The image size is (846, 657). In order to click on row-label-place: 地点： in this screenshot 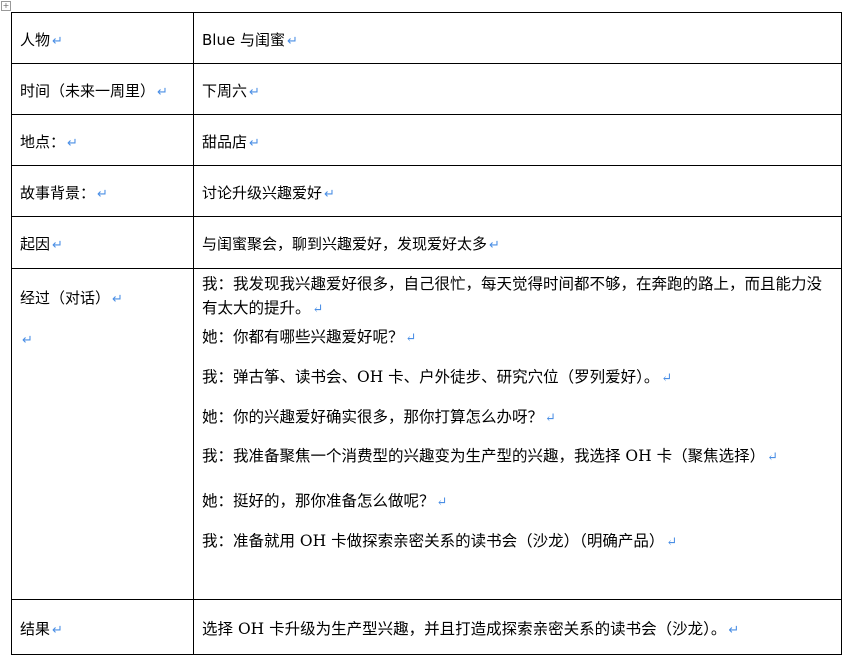, I will do `click(43, 142)`.